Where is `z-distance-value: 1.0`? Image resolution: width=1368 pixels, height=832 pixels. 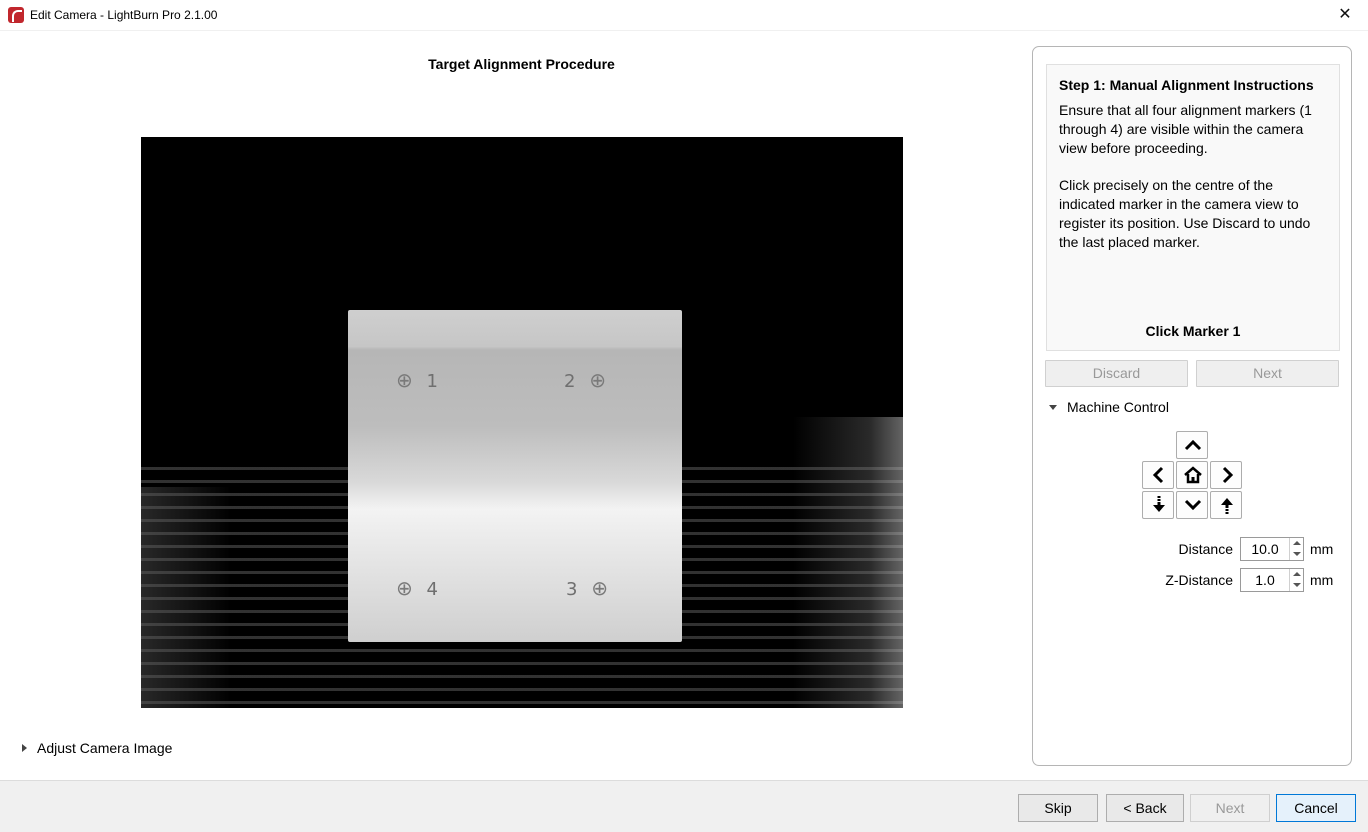
z-distance-value: 1.0 is located at coordinates (1265, 580).